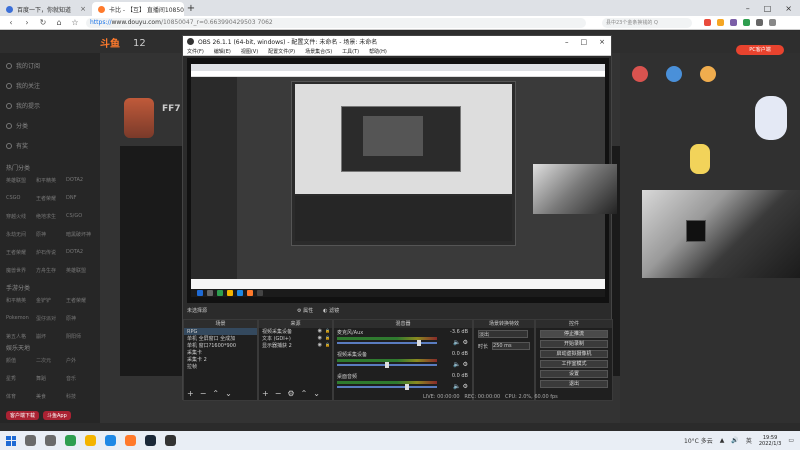  Describe the element at coordinates (51, 300) in the screenshot. I see `sidebar-category-link: 金铲铲` at that location.